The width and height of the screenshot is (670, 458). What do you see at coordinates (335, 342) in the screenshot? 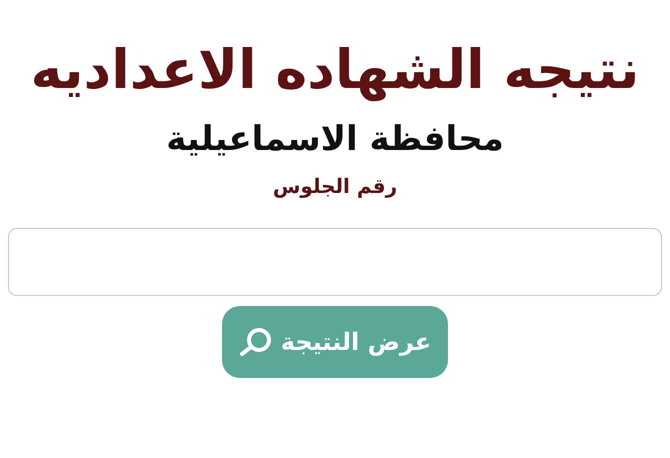
I see `show-result-button: عرض النتيجة` at bounding box center [335, 342].